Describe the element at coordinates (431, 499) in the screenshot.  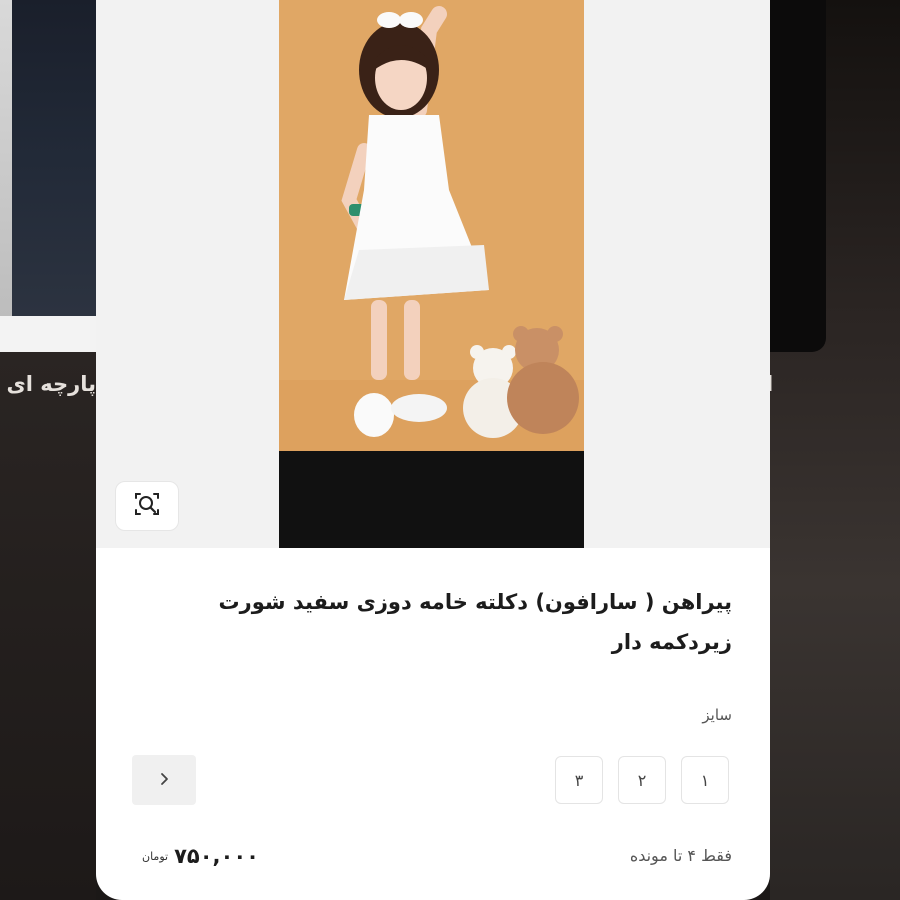
I see `image-letterbox` at that location.